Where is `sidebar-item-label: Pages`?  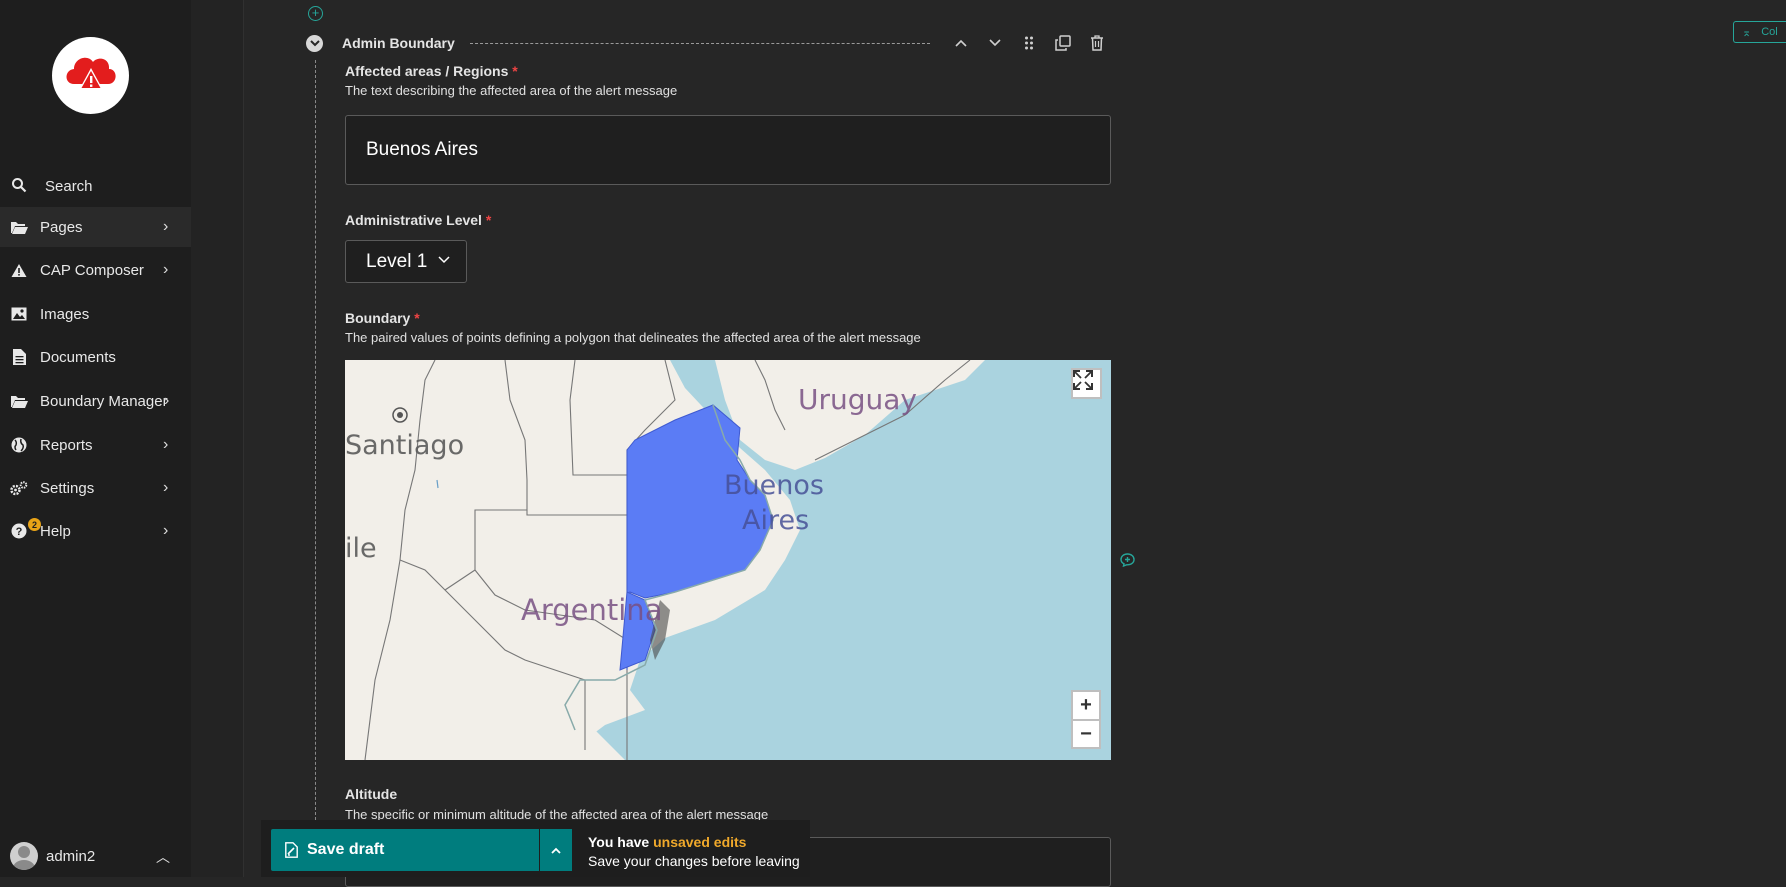 sidebar-item-label: Pages is located at coordinates (61, 227).